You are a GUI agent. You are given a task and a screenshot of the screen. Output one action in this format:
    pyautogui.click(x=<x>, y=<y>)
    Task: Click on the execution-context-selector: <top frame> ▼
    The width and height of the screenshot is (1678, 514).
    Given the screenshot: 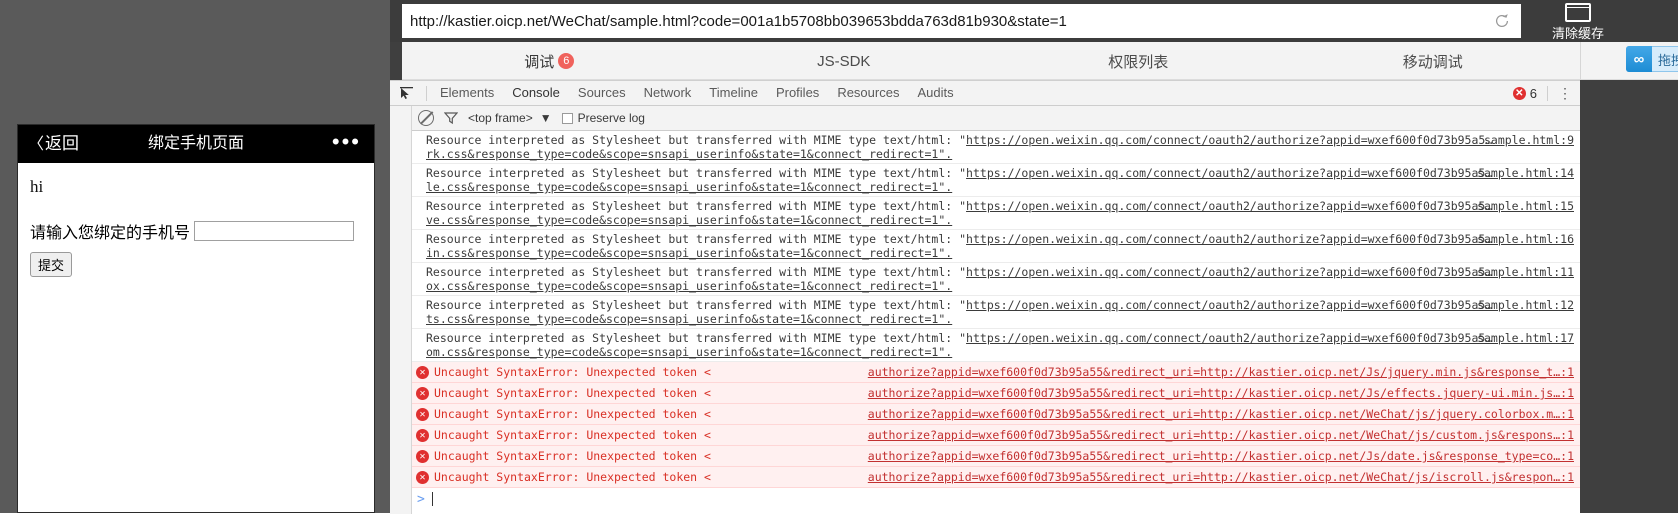 What is the action you would take?
    pyautogui.click(x=510, y=118)
    